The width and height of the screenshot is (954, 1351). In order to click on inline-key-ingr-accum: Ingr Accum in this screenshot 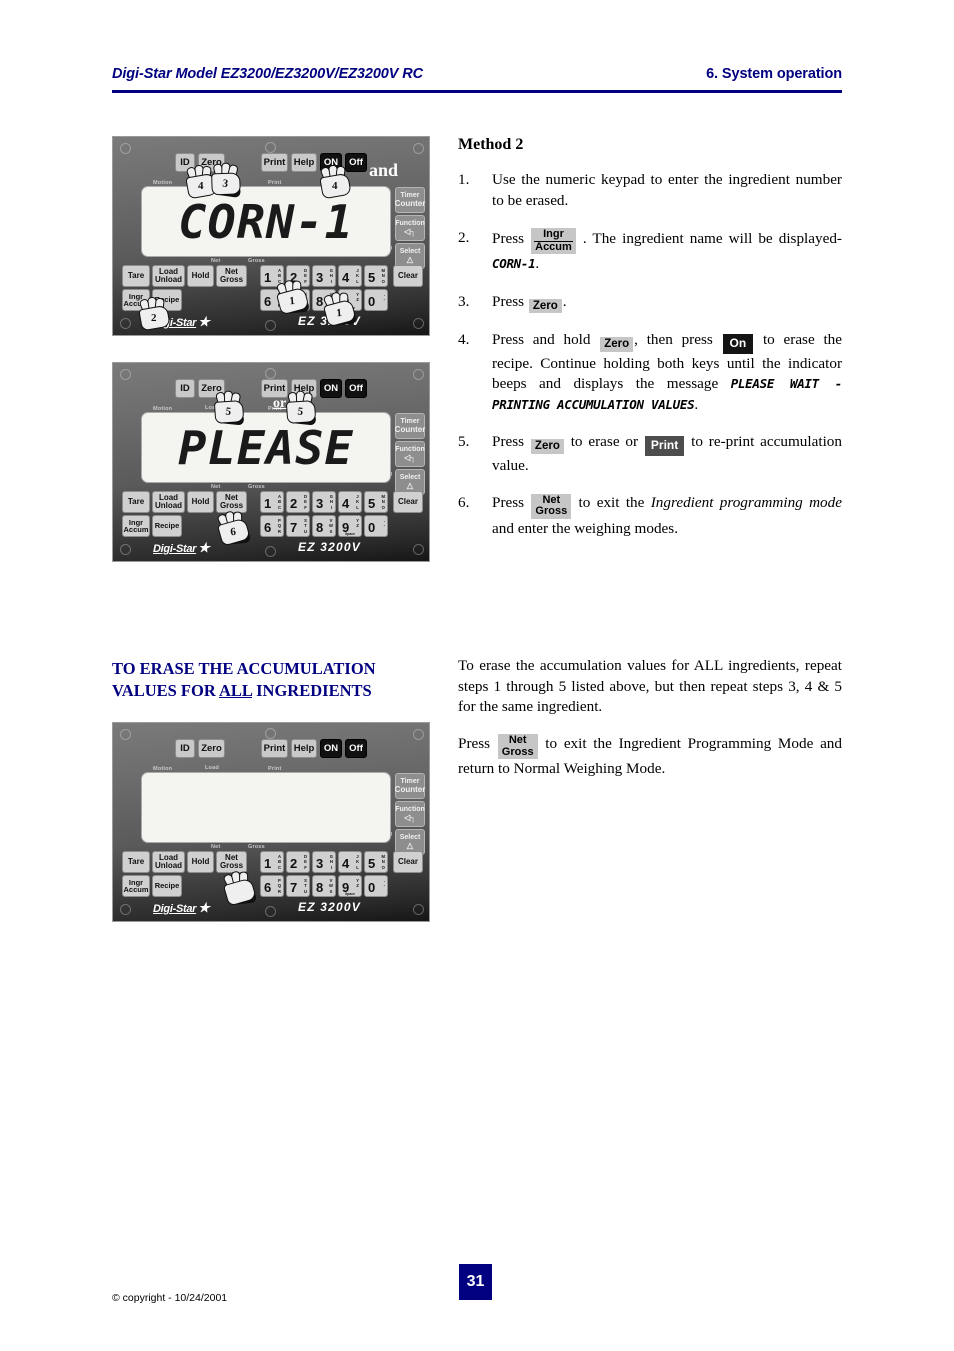, I will do `click(553, 241)`.